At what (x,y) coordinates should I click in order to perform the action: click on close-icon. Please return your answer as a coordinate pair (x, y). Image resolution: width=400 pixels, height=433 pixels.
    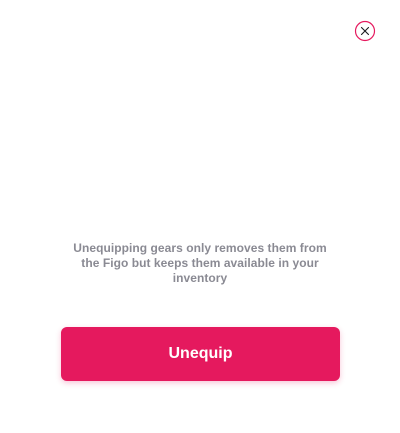
    Looking at the image, I should click on (365, 31).